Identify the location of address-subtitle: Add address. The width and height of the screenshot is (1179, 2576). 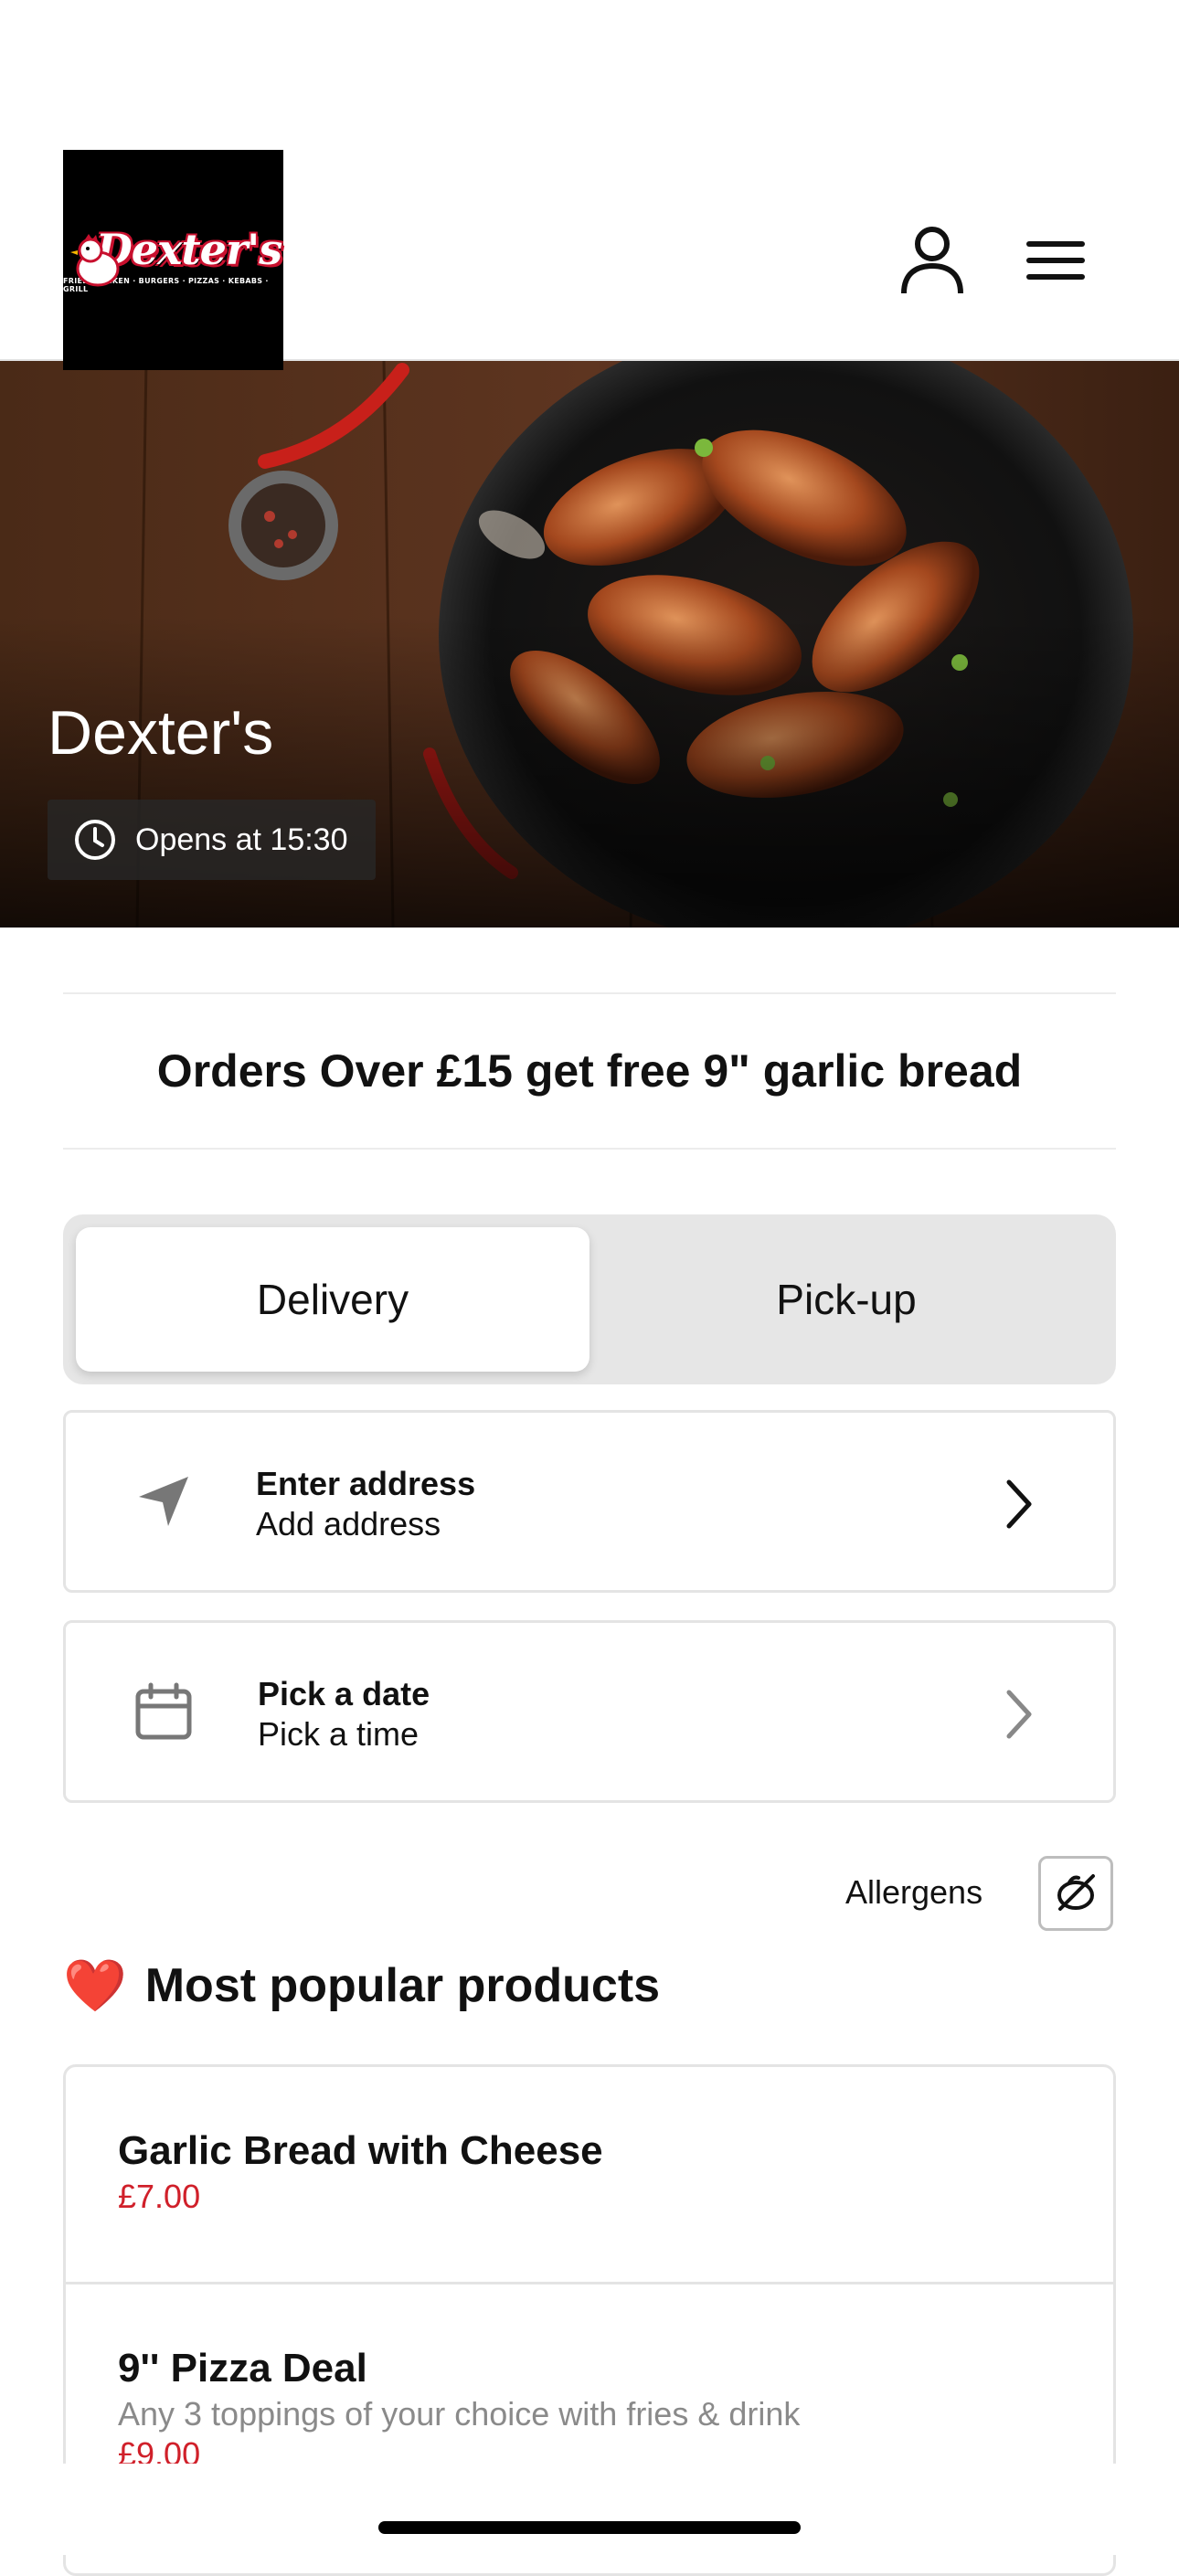
(348, 1523).